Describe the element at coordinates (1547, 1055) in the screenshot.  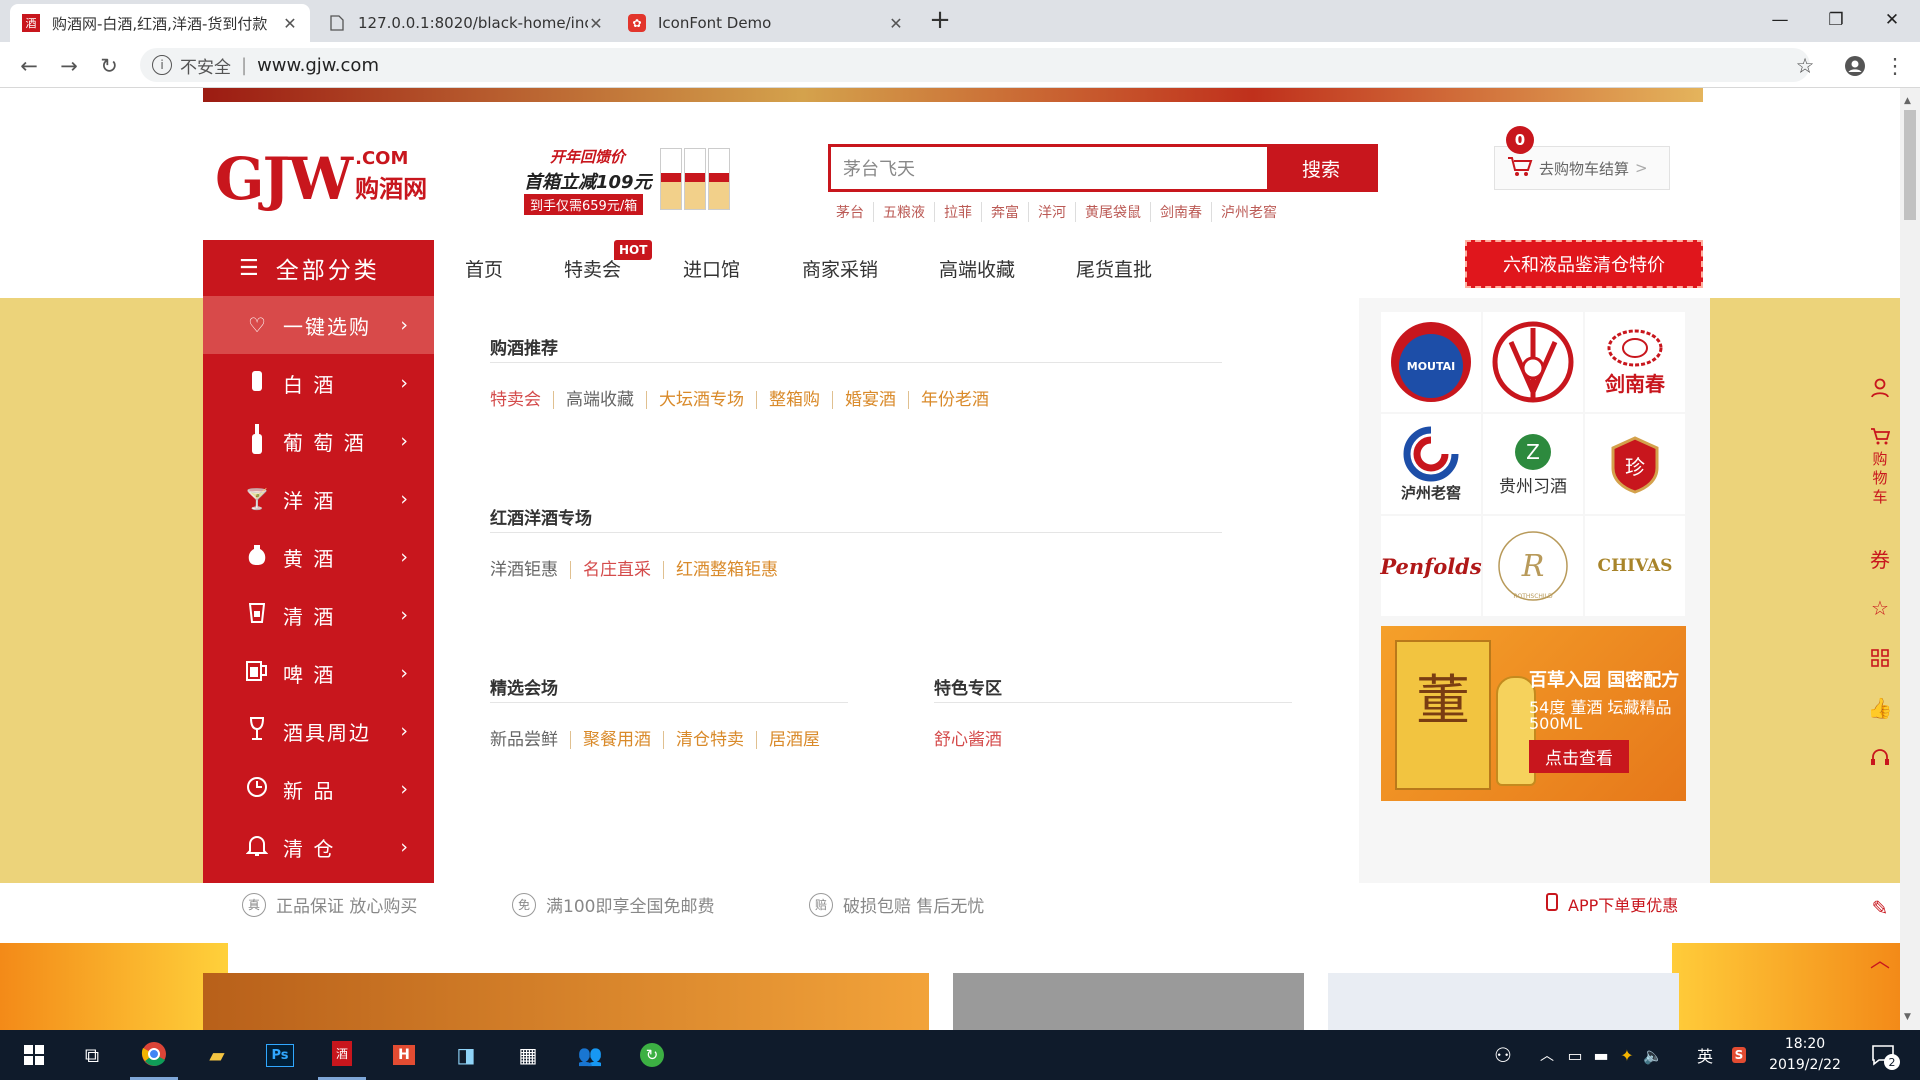
I see `tray-chevron-icon: ︿` at that location.